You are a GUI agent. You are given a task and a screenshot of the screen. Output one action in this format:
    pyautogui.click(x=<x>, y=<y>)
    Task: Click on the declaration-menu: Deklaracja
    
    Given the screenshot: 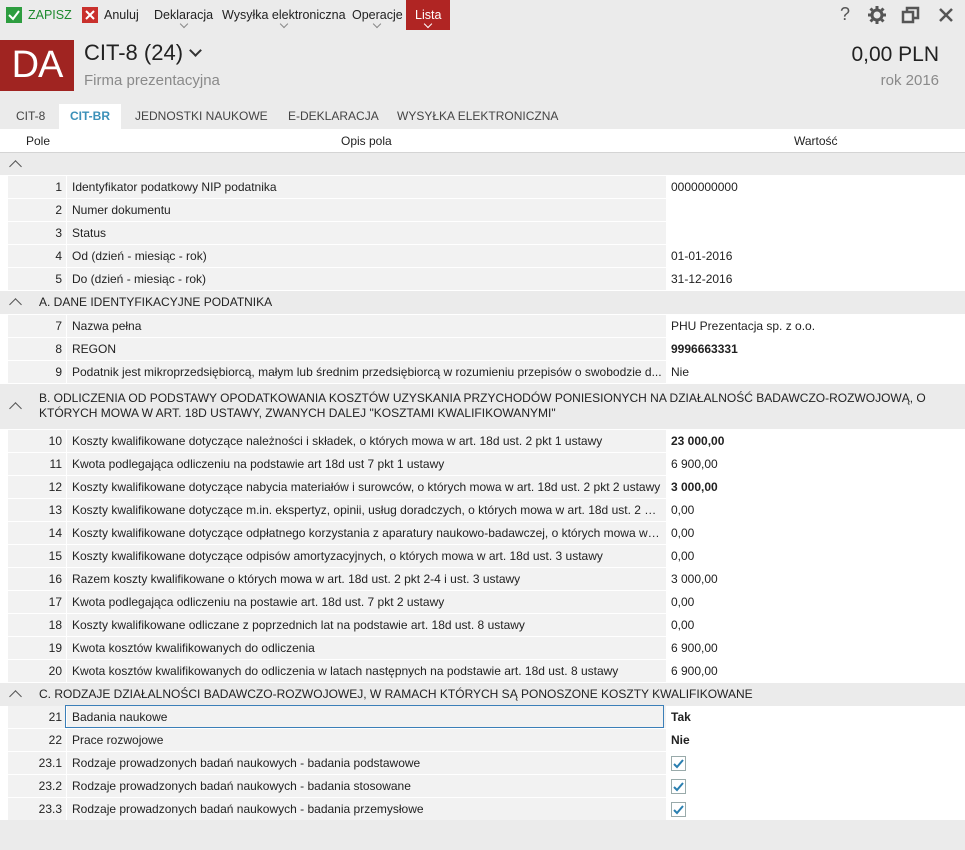 What is the action you would take?
    pyautogui.click(x=183, y=15)
    